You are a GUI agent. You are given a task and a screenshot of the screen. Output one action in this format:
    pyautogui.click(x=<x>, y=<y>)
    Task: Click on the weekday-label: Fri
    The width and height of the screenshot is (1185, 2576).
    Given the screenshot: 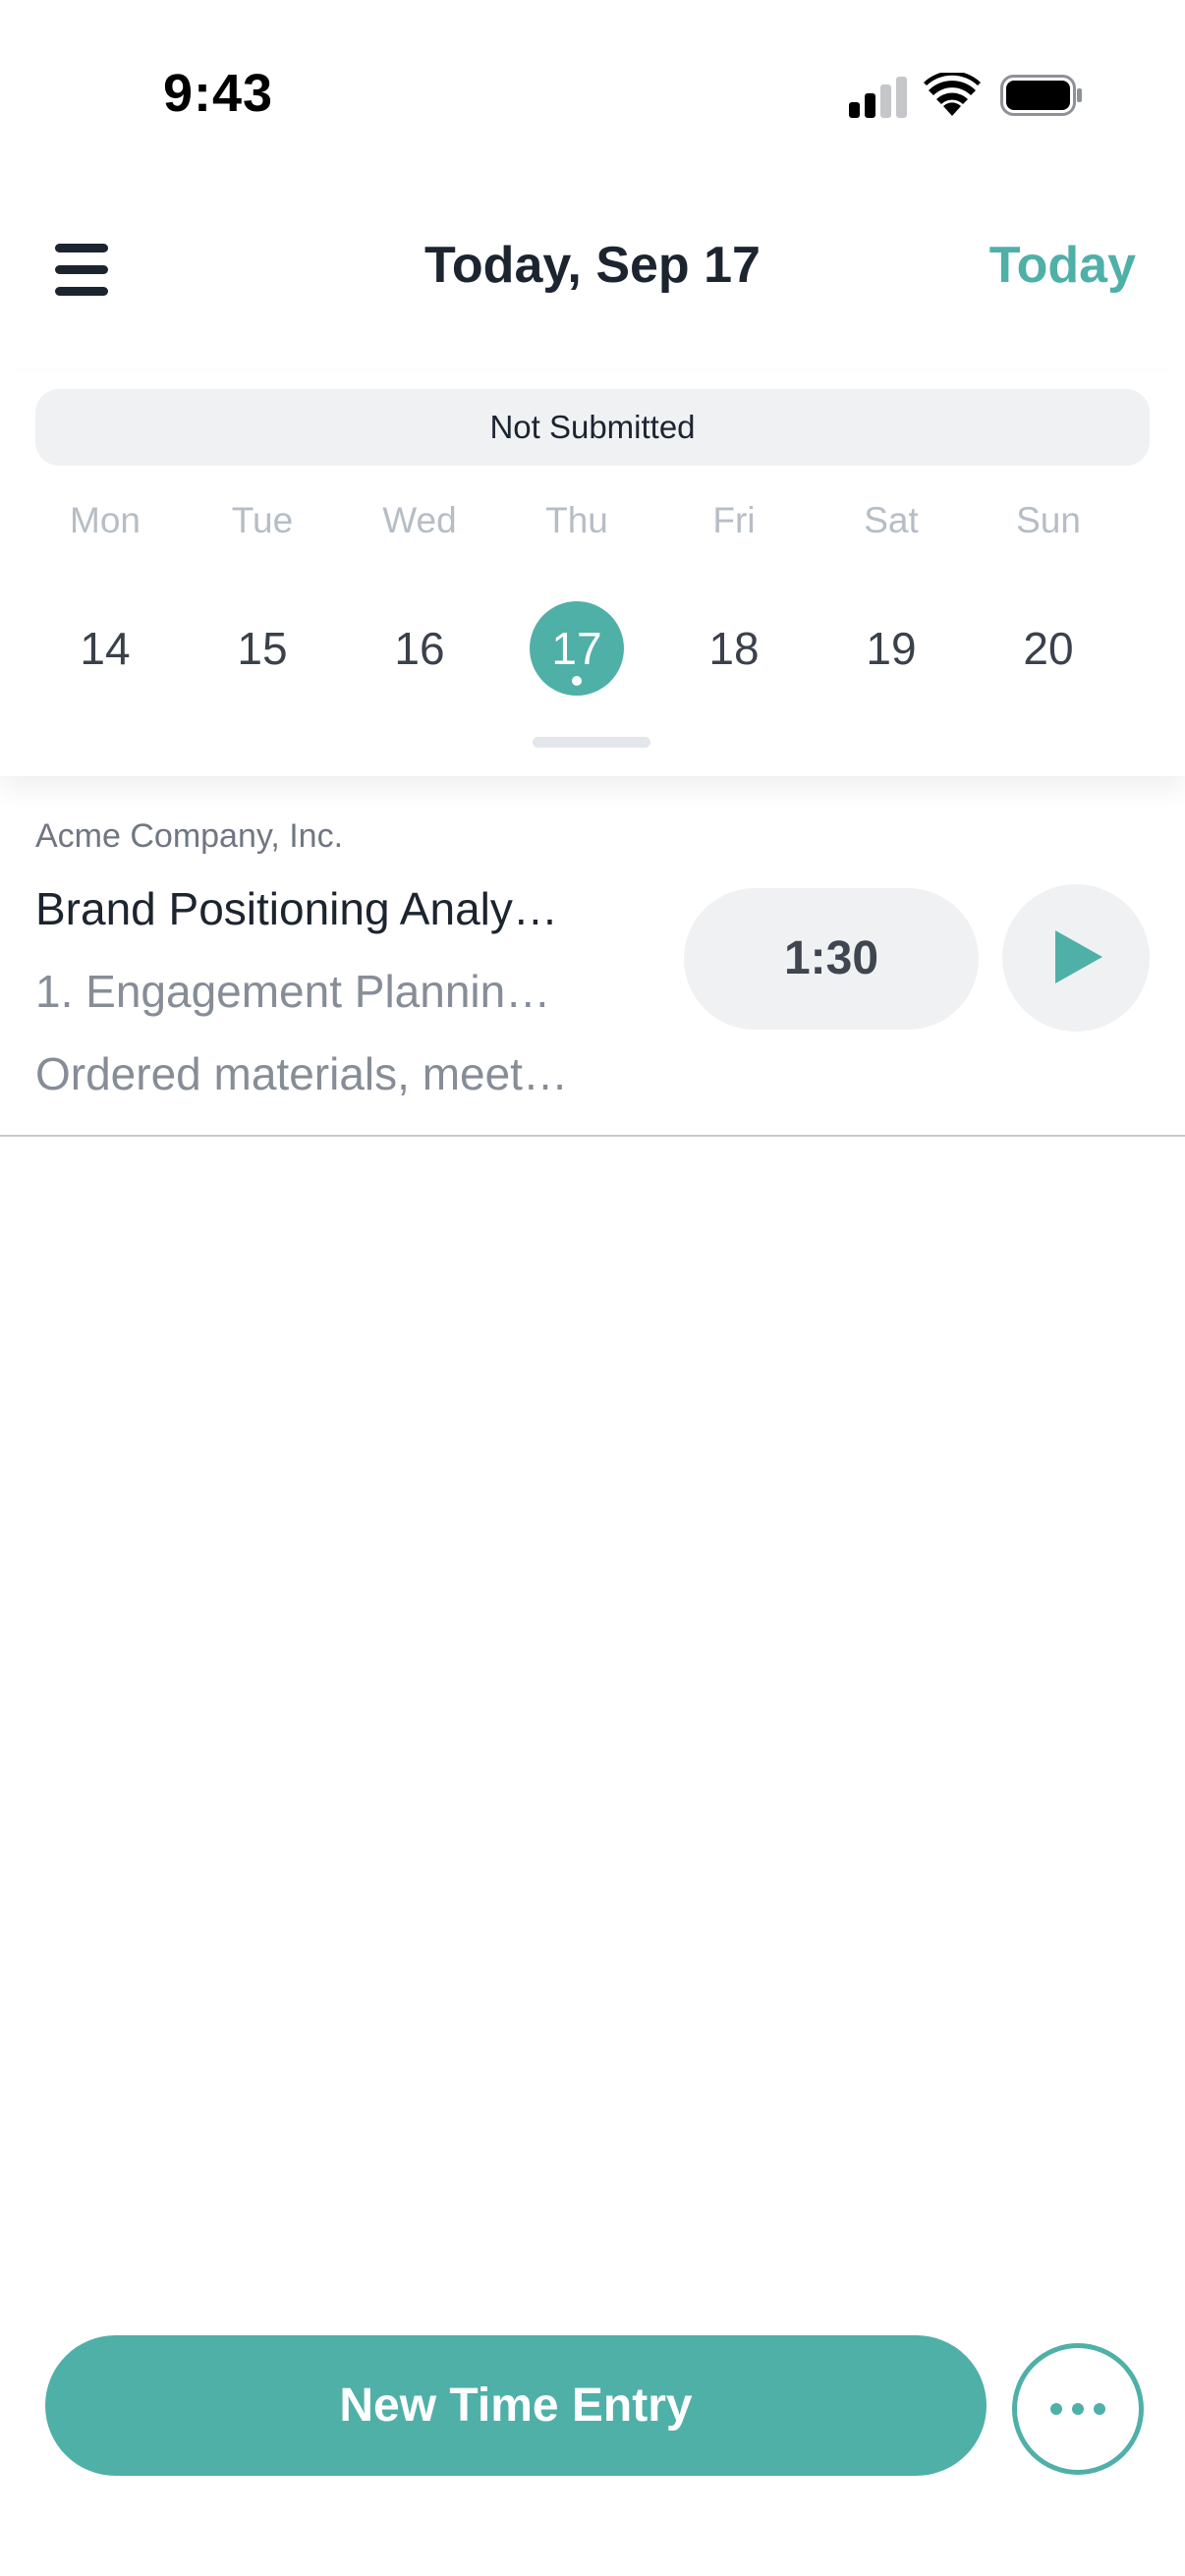 What is the action you would take?
    pyautogui.click(x=734, y=520)
    